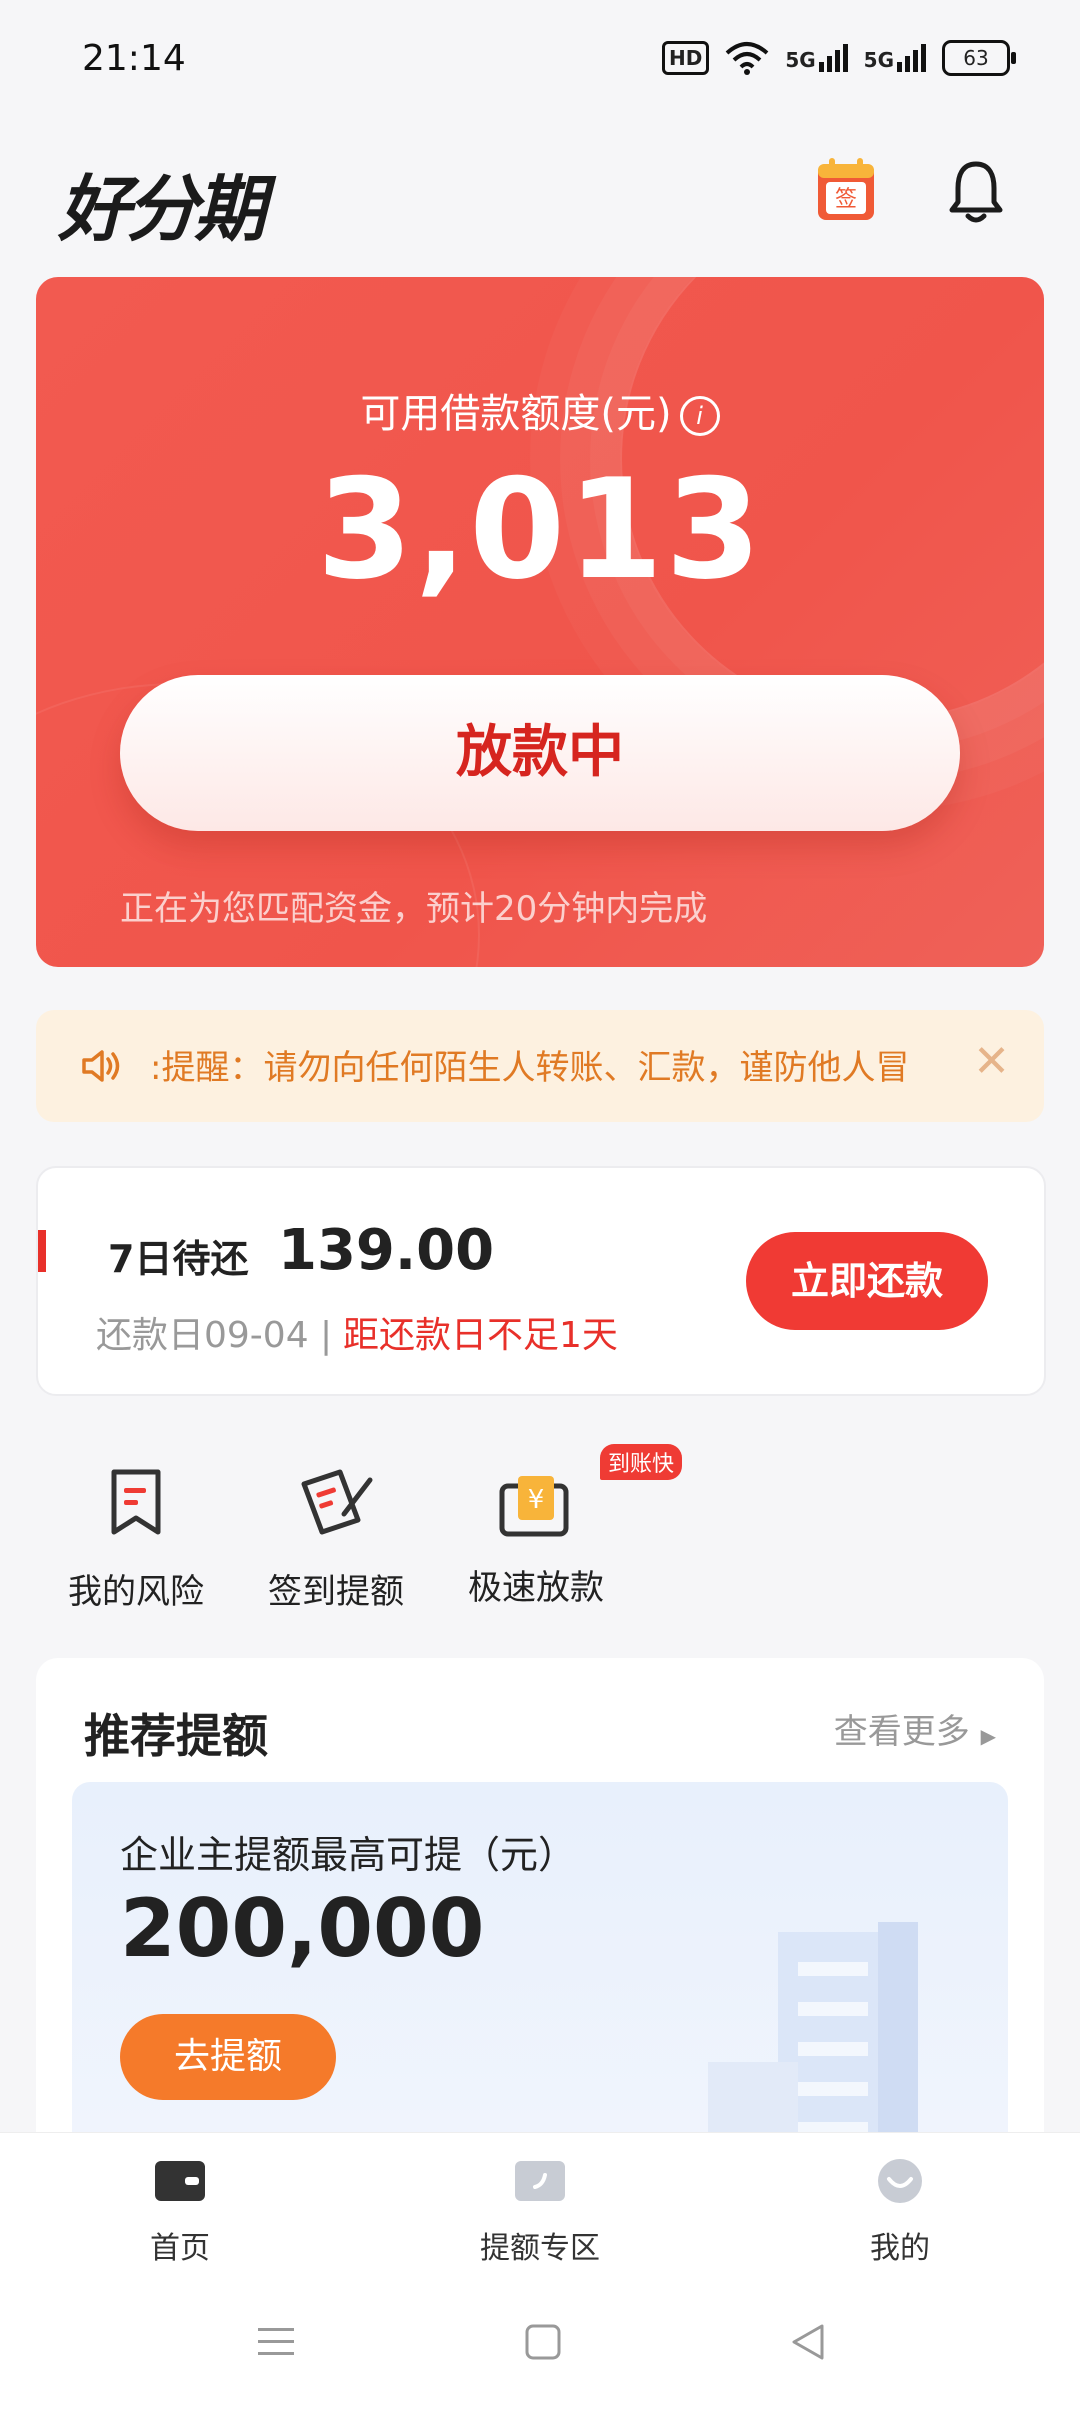 Image resolution: width=1080 pixels, height=2412 pixels. Describe the element at coordinates (901, 1732) in the screenshot. I see `view-more-label: 查看更多` at that location.